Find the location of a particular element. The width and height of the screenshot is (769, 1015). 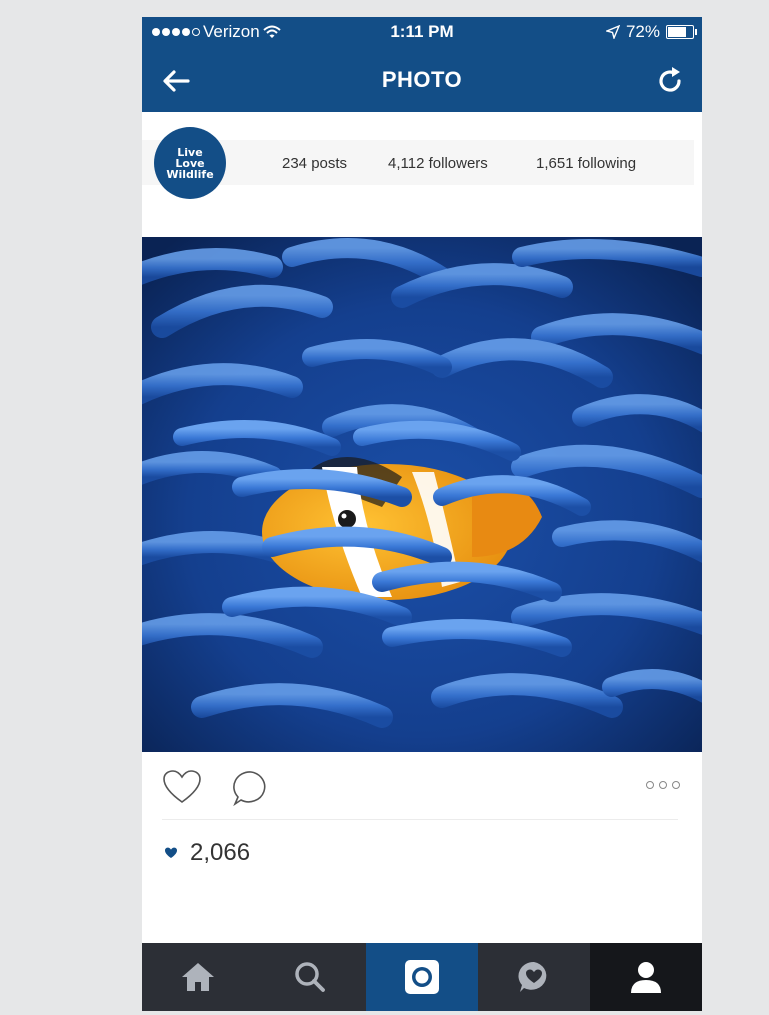

activity-icon is located at coordinates (532, 976).